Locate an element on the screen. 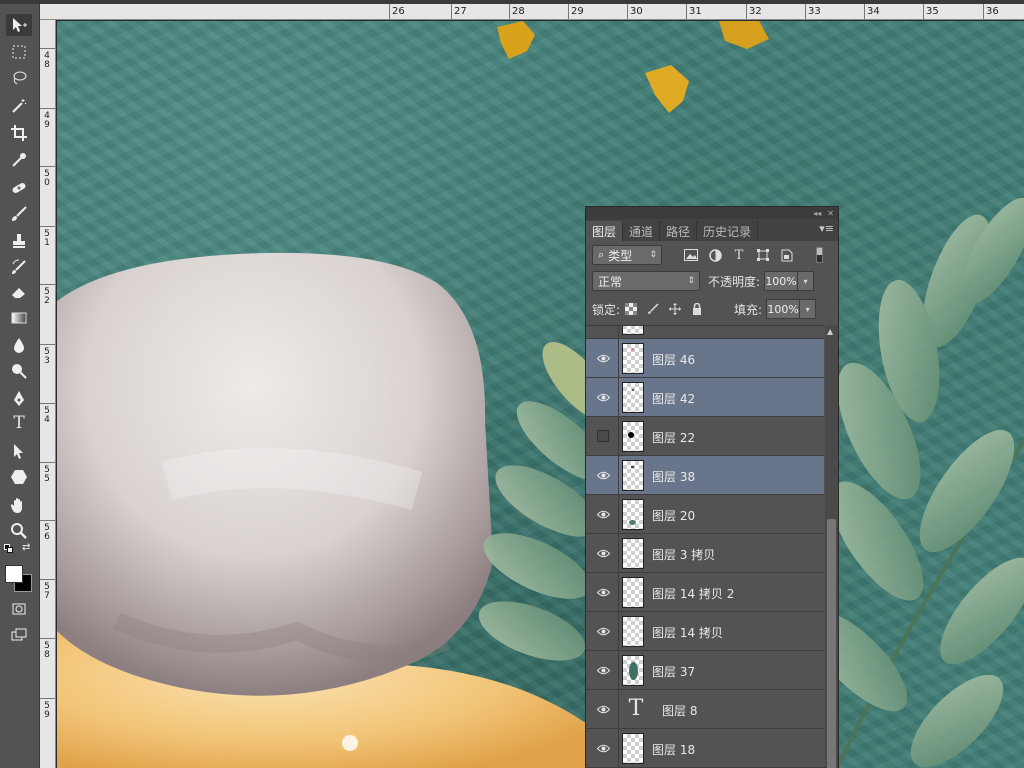 This screenshot has width=1024, height=768. layer-row: 图层 38 is located at coordinates (705, 475).